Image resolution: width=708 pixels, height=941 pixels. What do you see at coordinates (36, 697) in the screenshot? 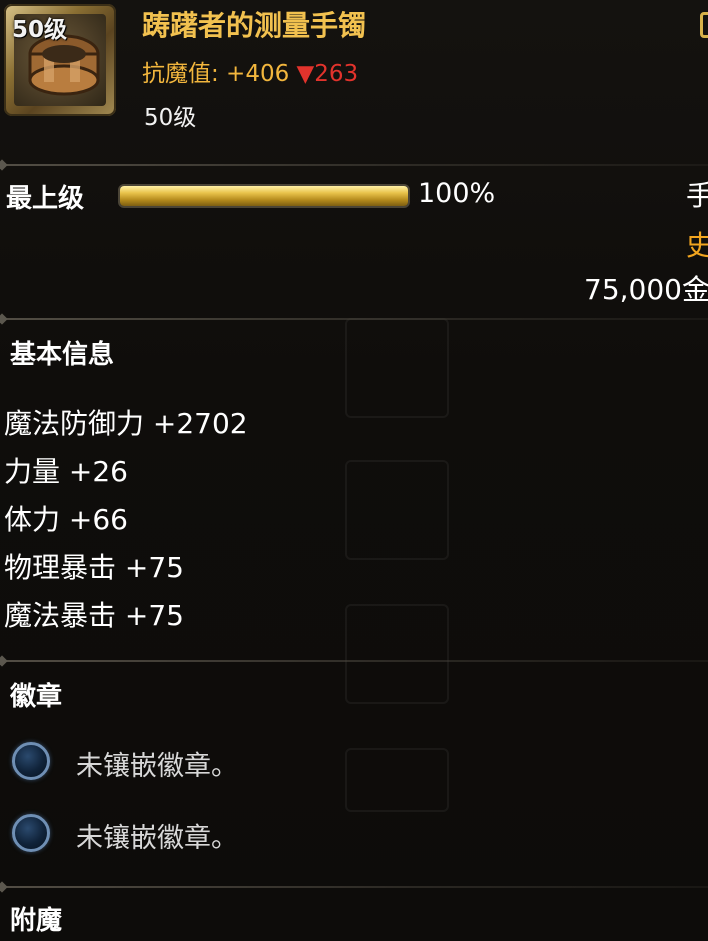
I see `emblem-title: 徽章` at bounding box center [36, 697].